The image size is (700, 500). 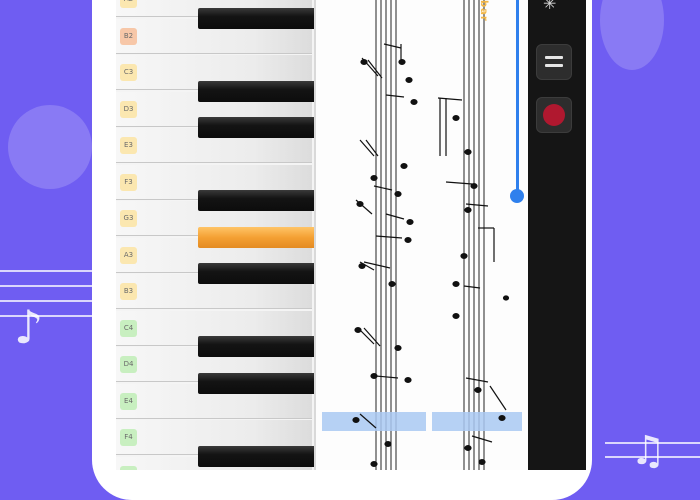 I want to click on key-label: A3, so click(x=128, y=255).